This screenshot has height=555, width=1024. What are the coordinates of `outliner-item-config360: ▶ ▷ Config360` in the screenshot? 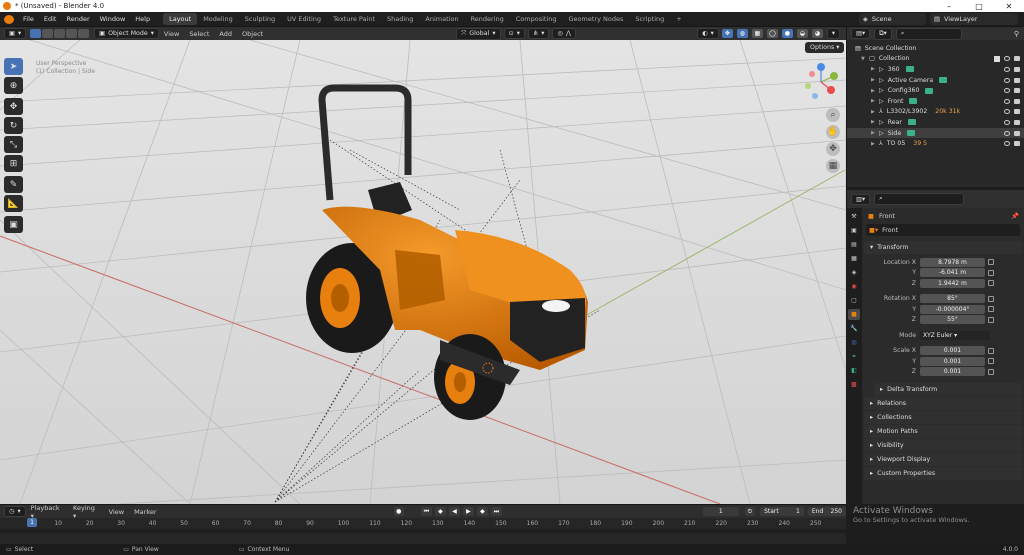 It's located at (935, 90).